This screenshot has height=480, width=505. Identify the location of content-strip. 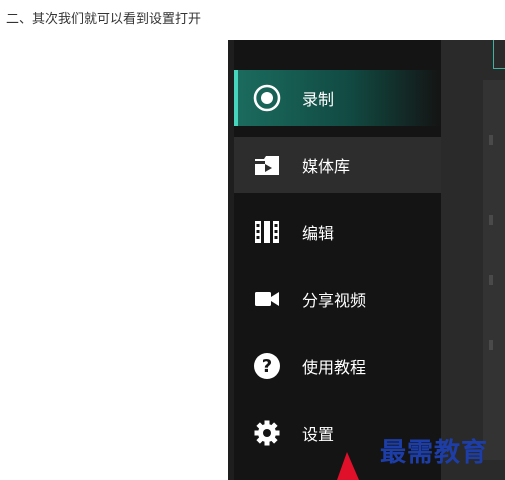
(494, 270).